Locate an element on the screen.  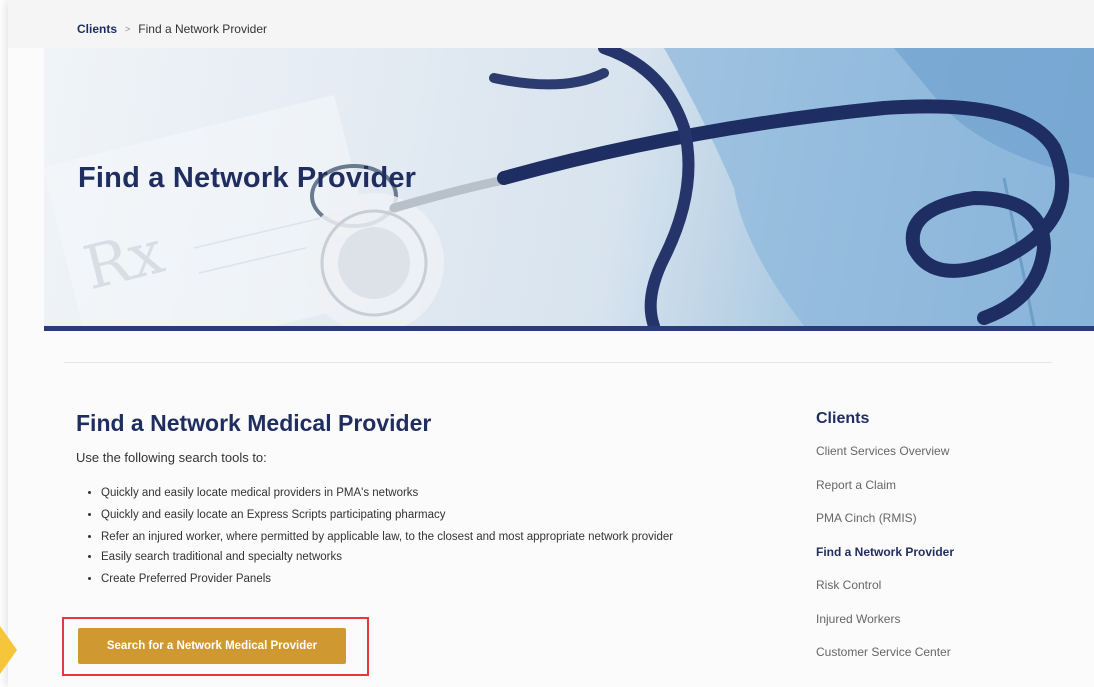
content-divider is located at coordinates (558, 362).